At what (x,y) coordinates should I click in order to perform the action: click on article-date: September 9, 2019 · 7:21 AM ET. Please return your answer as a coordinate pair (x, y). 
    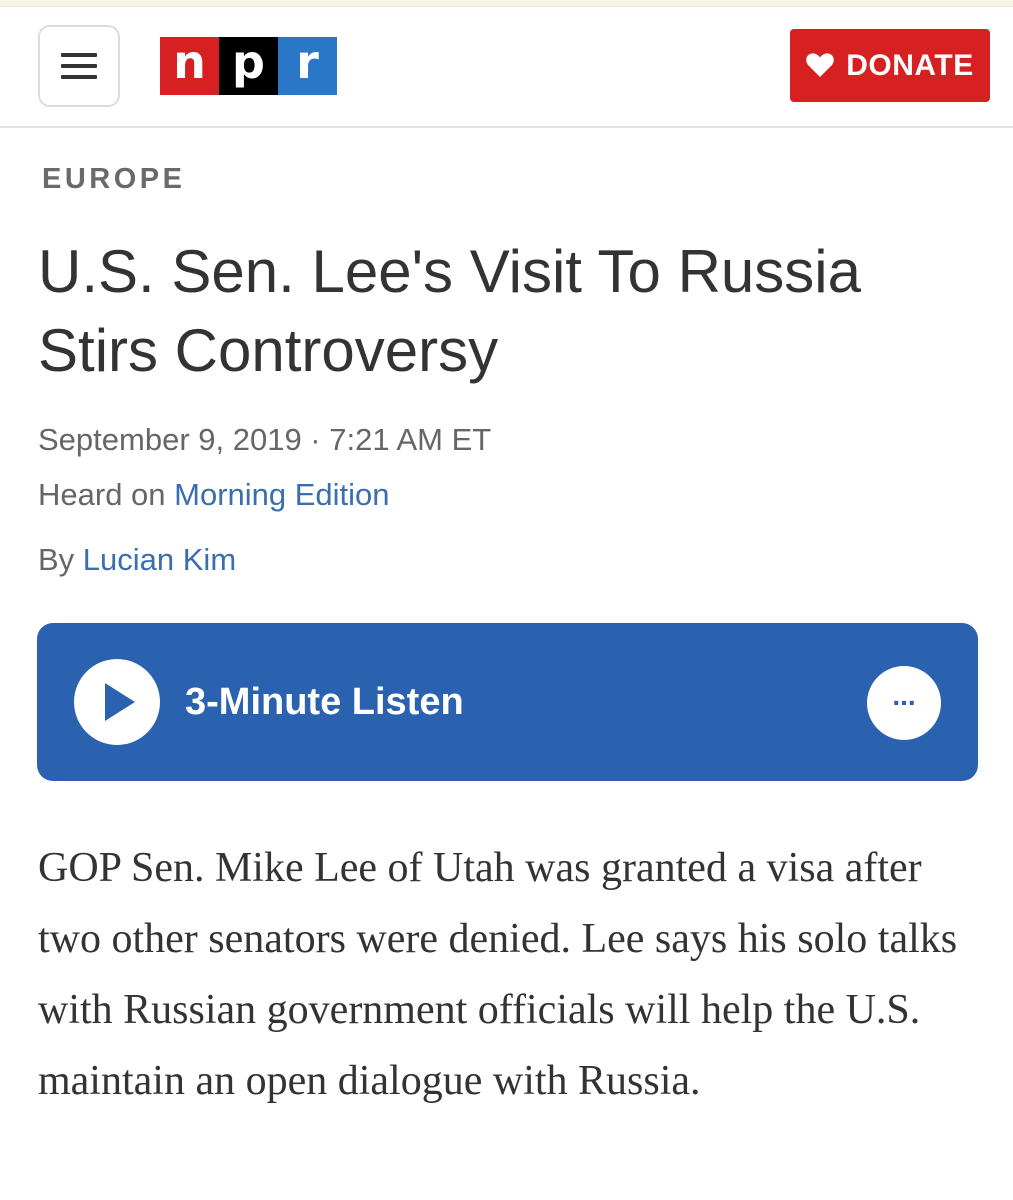
    Looking at the image, I should click on (265, 439).